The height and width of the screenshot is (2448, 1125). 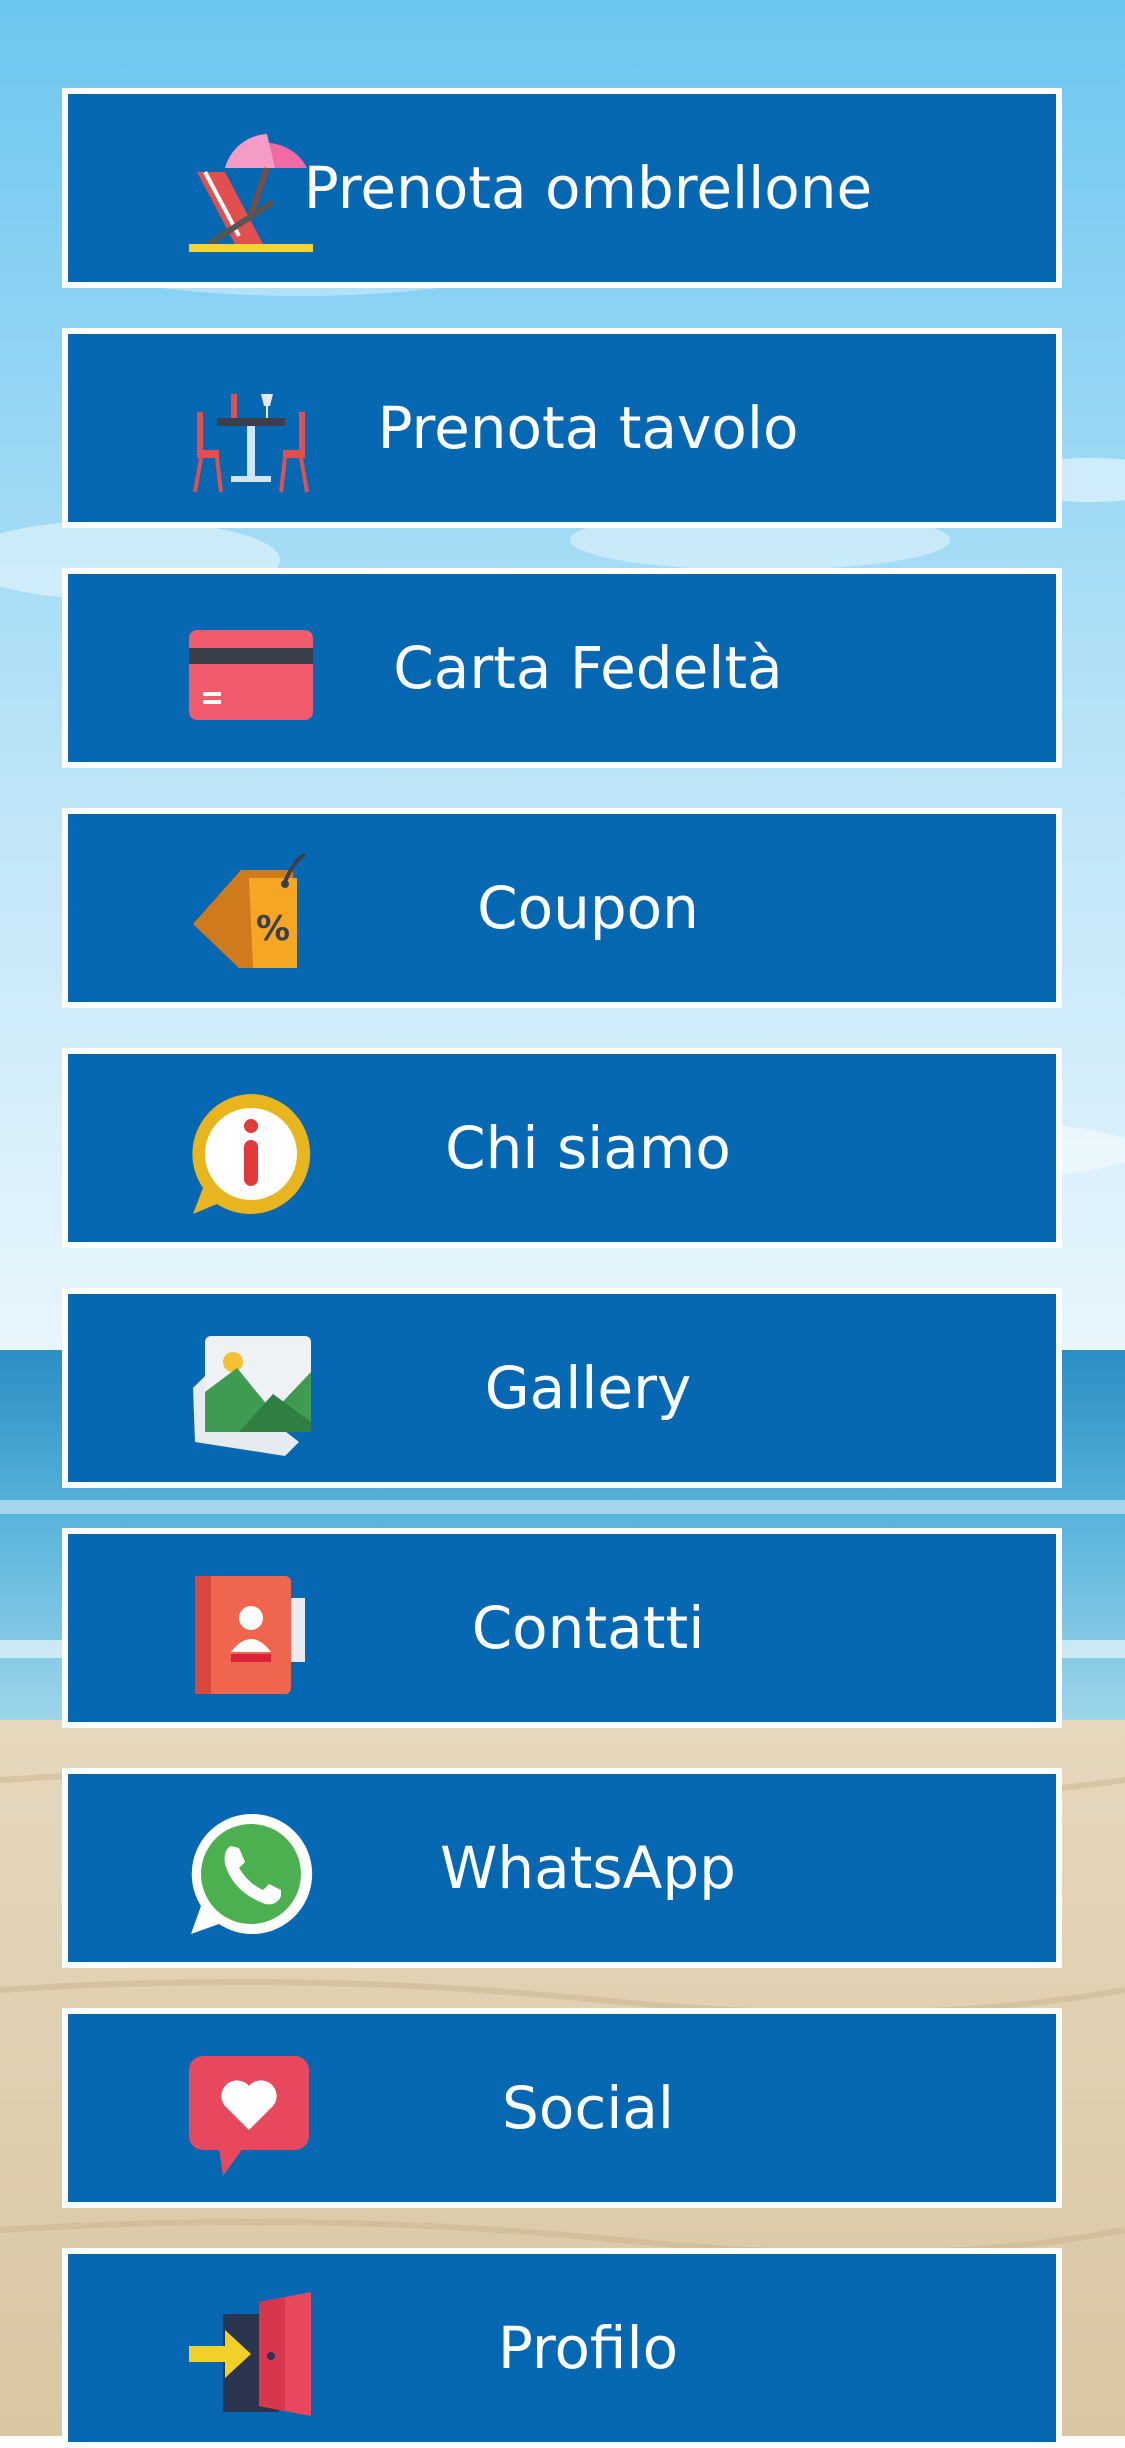 I want to click on menu-button-contatti: Contatti, so click(x=562, y=1628).